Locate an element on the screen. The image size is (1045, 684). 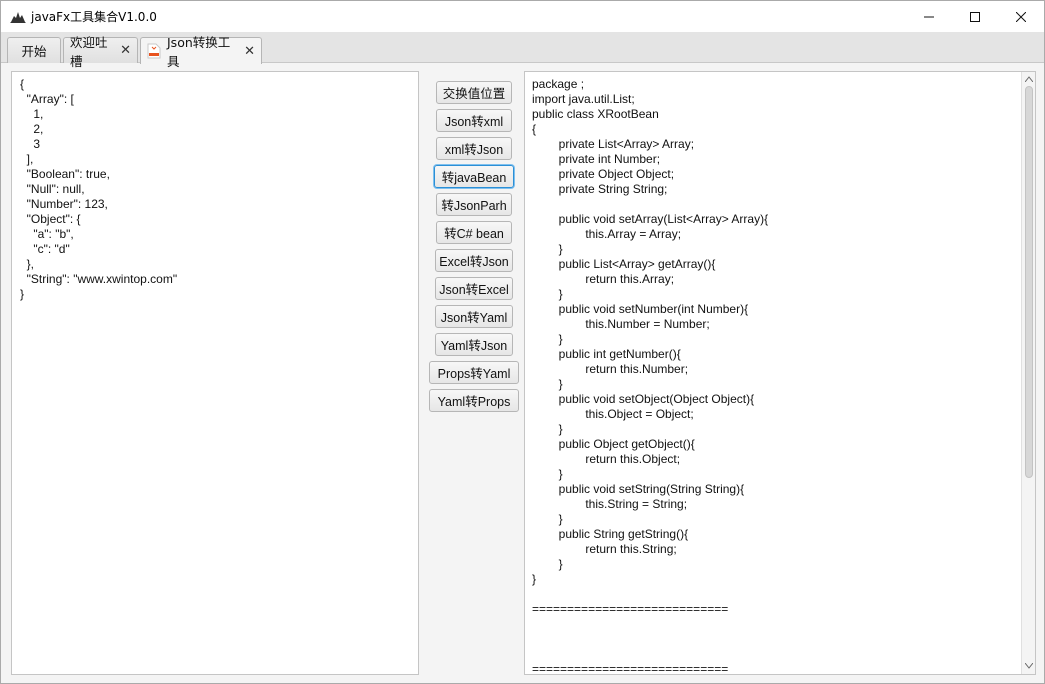
scroll-down-icon is located at coordinates (1029, 666).